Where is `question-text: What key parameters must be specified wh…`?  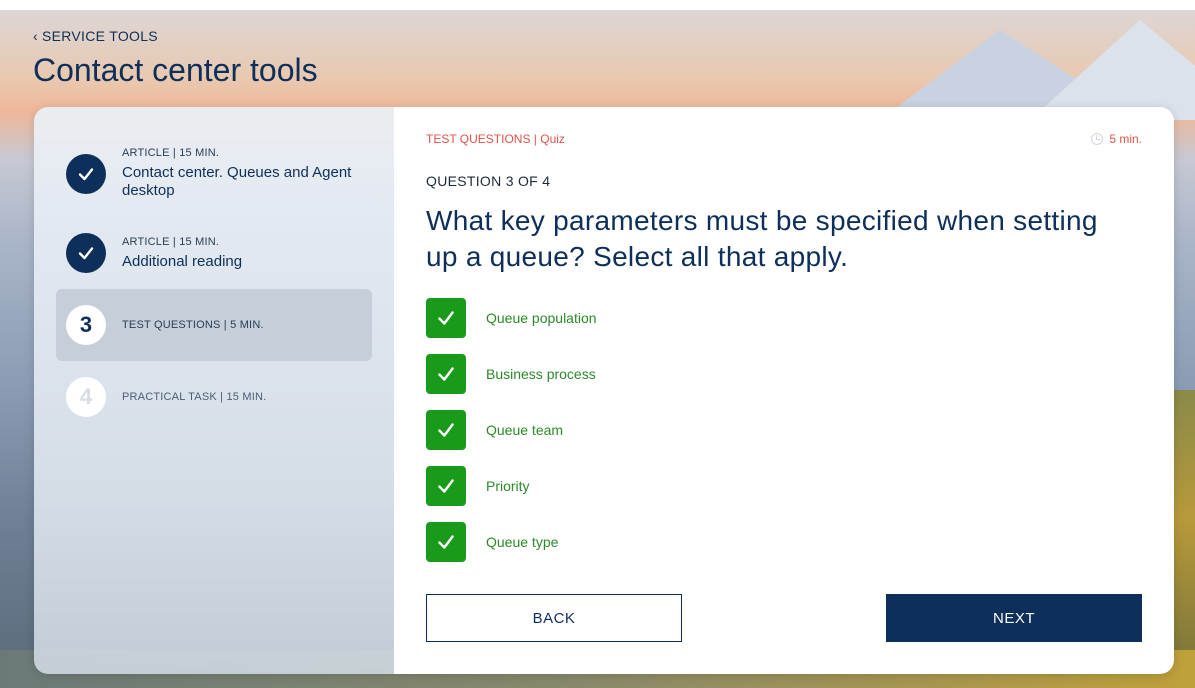
question-text: What key parameters must be specified wh… is located at coordinates (762, 238).